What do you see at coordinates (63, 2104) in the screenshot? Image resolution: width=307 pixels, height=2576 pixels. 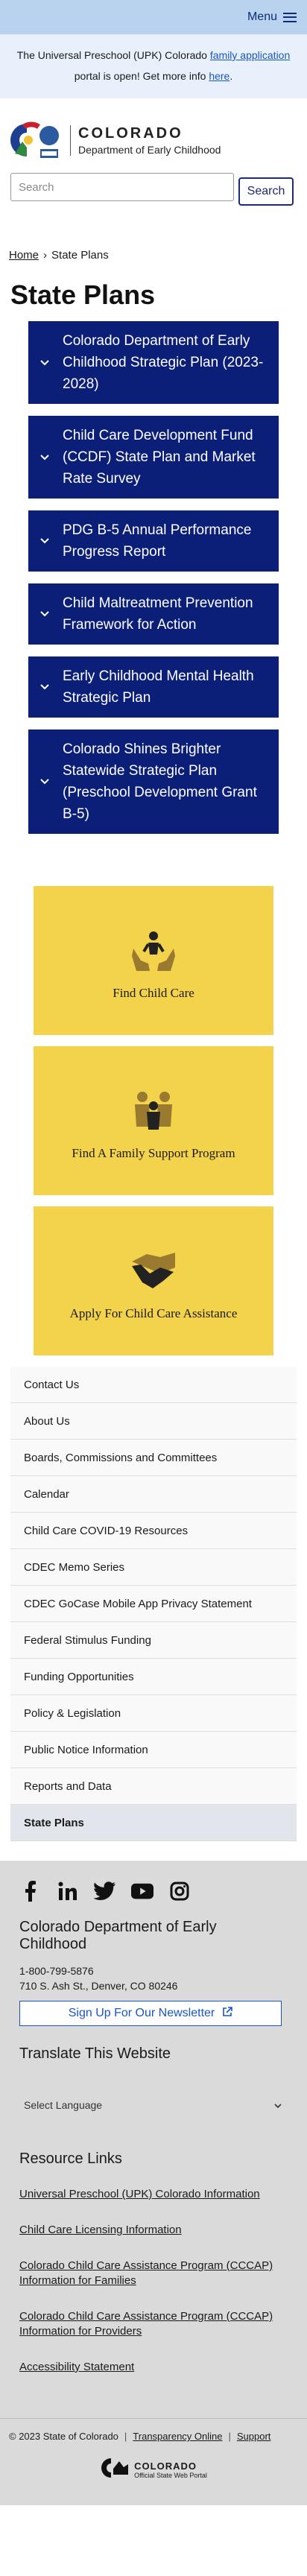 I see `language-select-value: Select Language` at bounding box center [63, 2104].